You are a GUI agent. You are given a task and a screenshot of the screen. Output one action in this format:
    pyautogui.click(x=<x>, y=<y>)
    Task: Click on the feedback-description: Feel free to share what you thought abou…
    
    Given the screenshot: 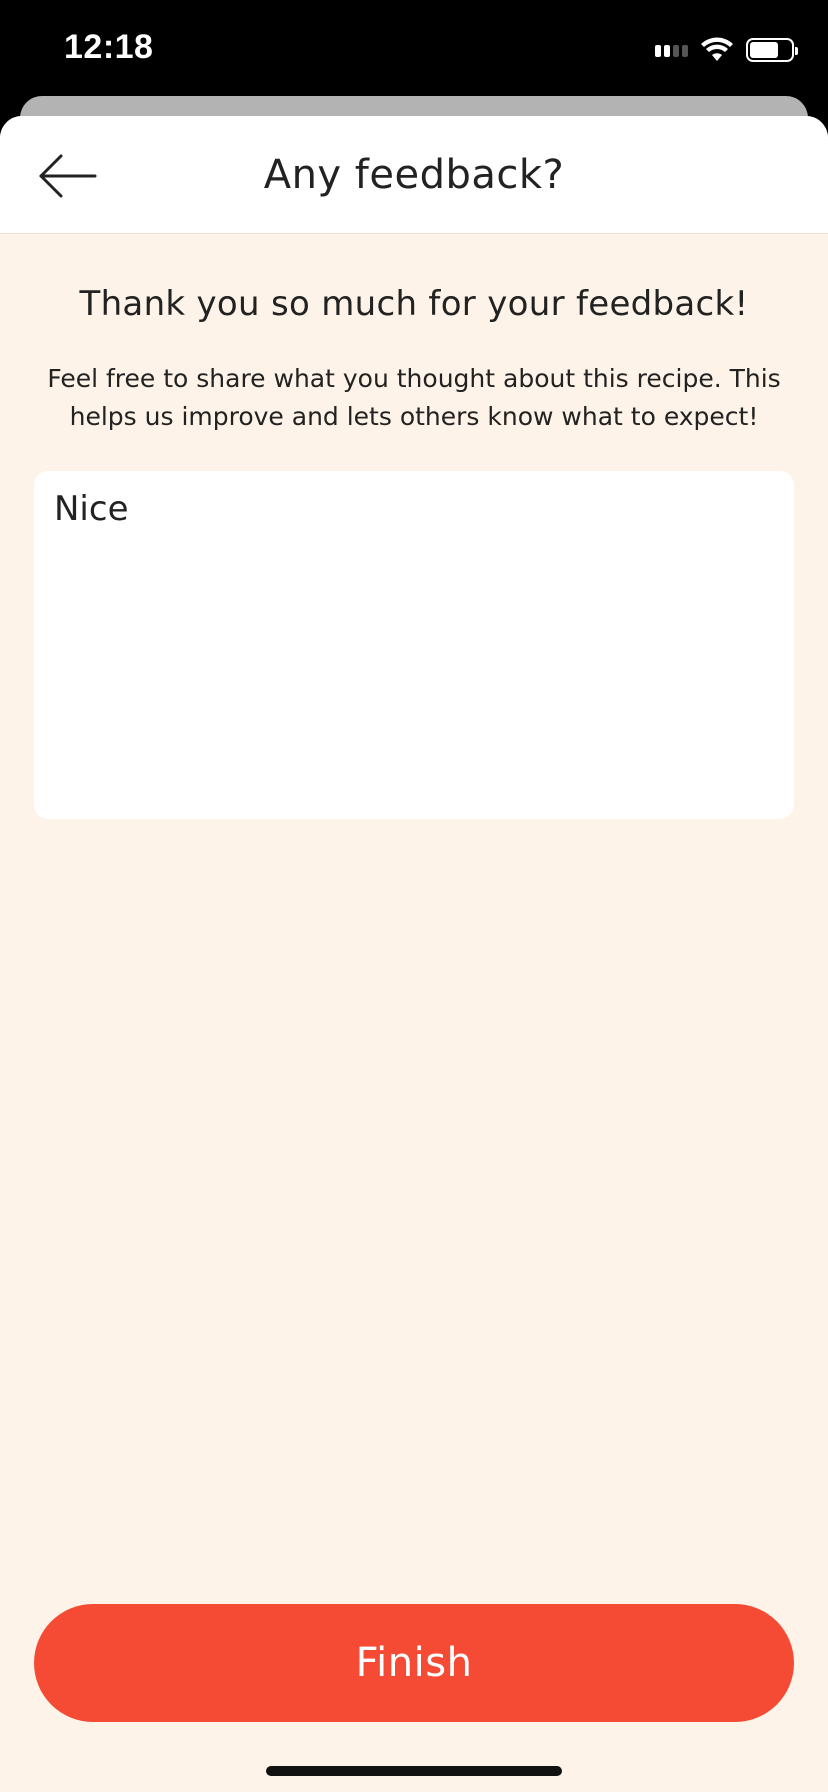 What is the action you would take?
    pyautogui.click(x=414, y=397)
    